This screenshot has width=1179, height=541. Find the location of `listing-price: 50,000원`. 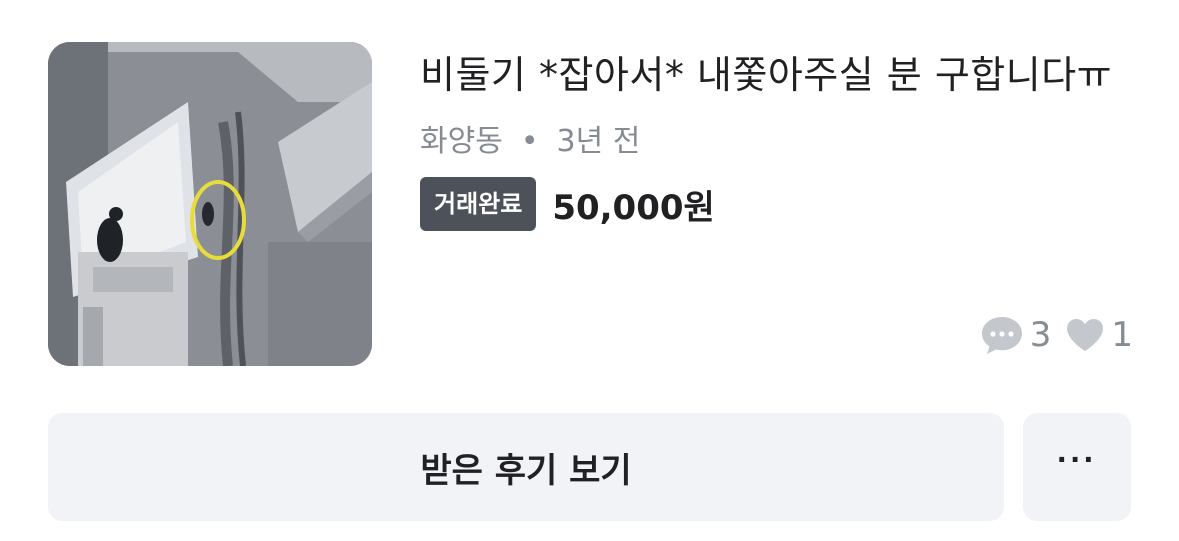

listing-price: 50,000원 is located at coordinates (633, 207).